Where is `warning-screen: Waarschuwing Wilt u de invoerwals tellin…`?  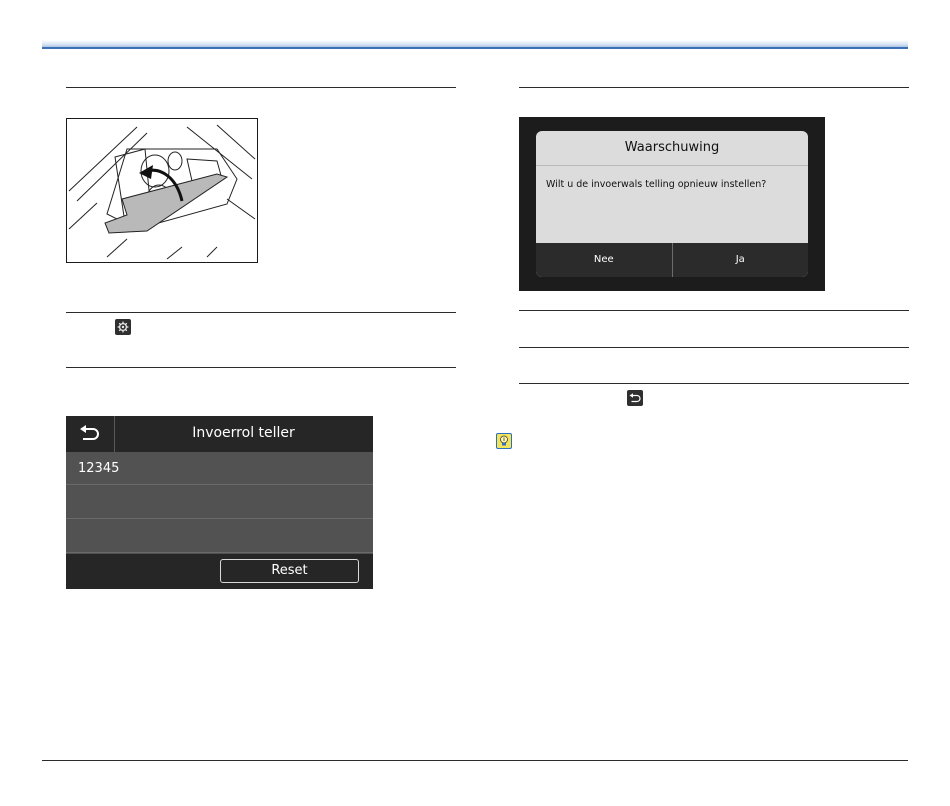 warning-screen: Waarschuwing Wilt u de invoerwals tellin… is located at coordinates (672, 204).